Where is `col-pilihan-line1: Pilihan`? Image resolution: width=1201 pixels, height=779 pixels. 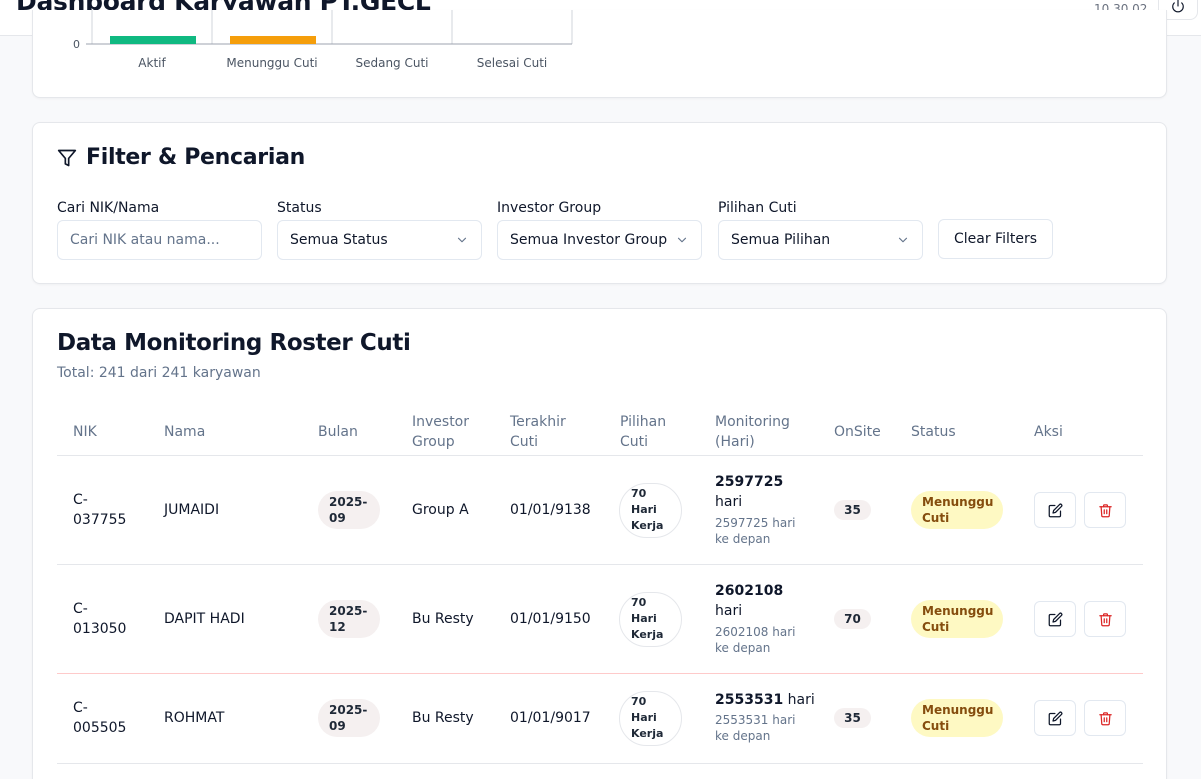
col-pilihan-line1: Pilihan is located at coordinates (643, 422).